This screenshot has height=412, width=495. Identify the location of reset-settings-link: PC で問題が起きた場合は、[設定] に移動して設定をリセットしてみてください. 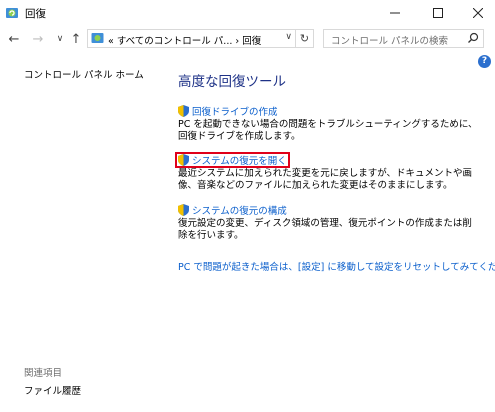
(336, 266).